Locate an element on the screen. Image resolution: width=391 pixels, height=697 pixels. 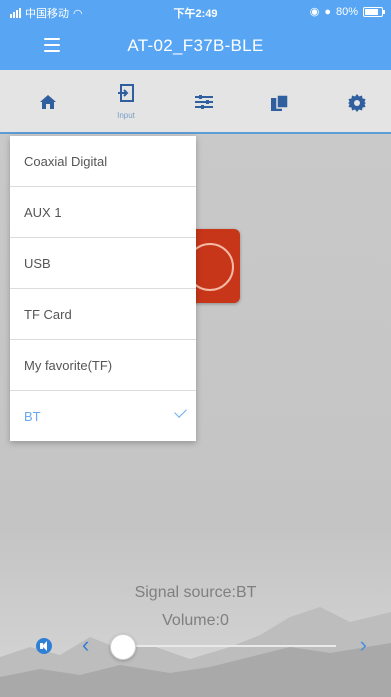
status-bar: 中国移动 ◠ 下午2:49 ◉ ● 80% is located at coordinates (195, 11).